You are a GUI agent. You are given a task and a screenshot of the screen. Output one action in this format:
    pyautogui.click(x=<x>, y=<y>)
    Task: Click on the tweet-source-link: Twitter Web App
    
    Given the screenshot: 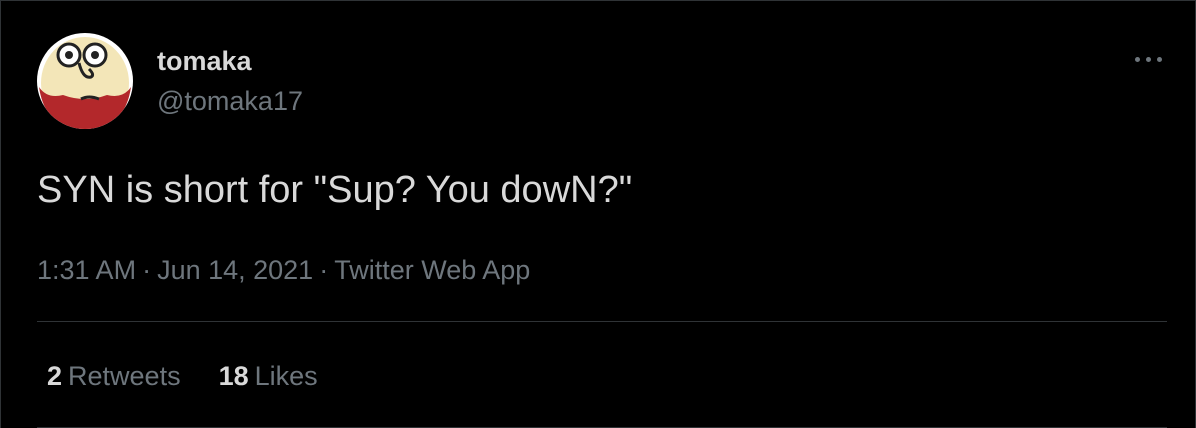 What is the action you would take?
    pyautogui.click(x=432, y=270)
    